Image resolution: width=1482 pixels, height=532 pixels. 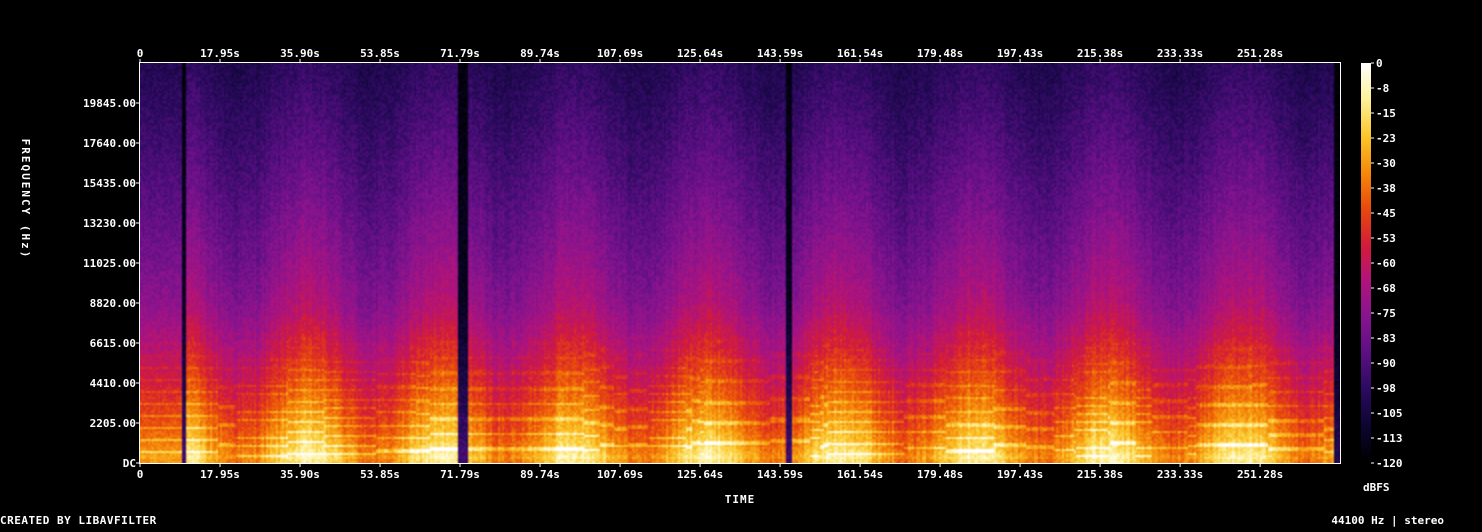 I want to click on x-tick-label-top: 233.33s, so click(x=1180, y=53).